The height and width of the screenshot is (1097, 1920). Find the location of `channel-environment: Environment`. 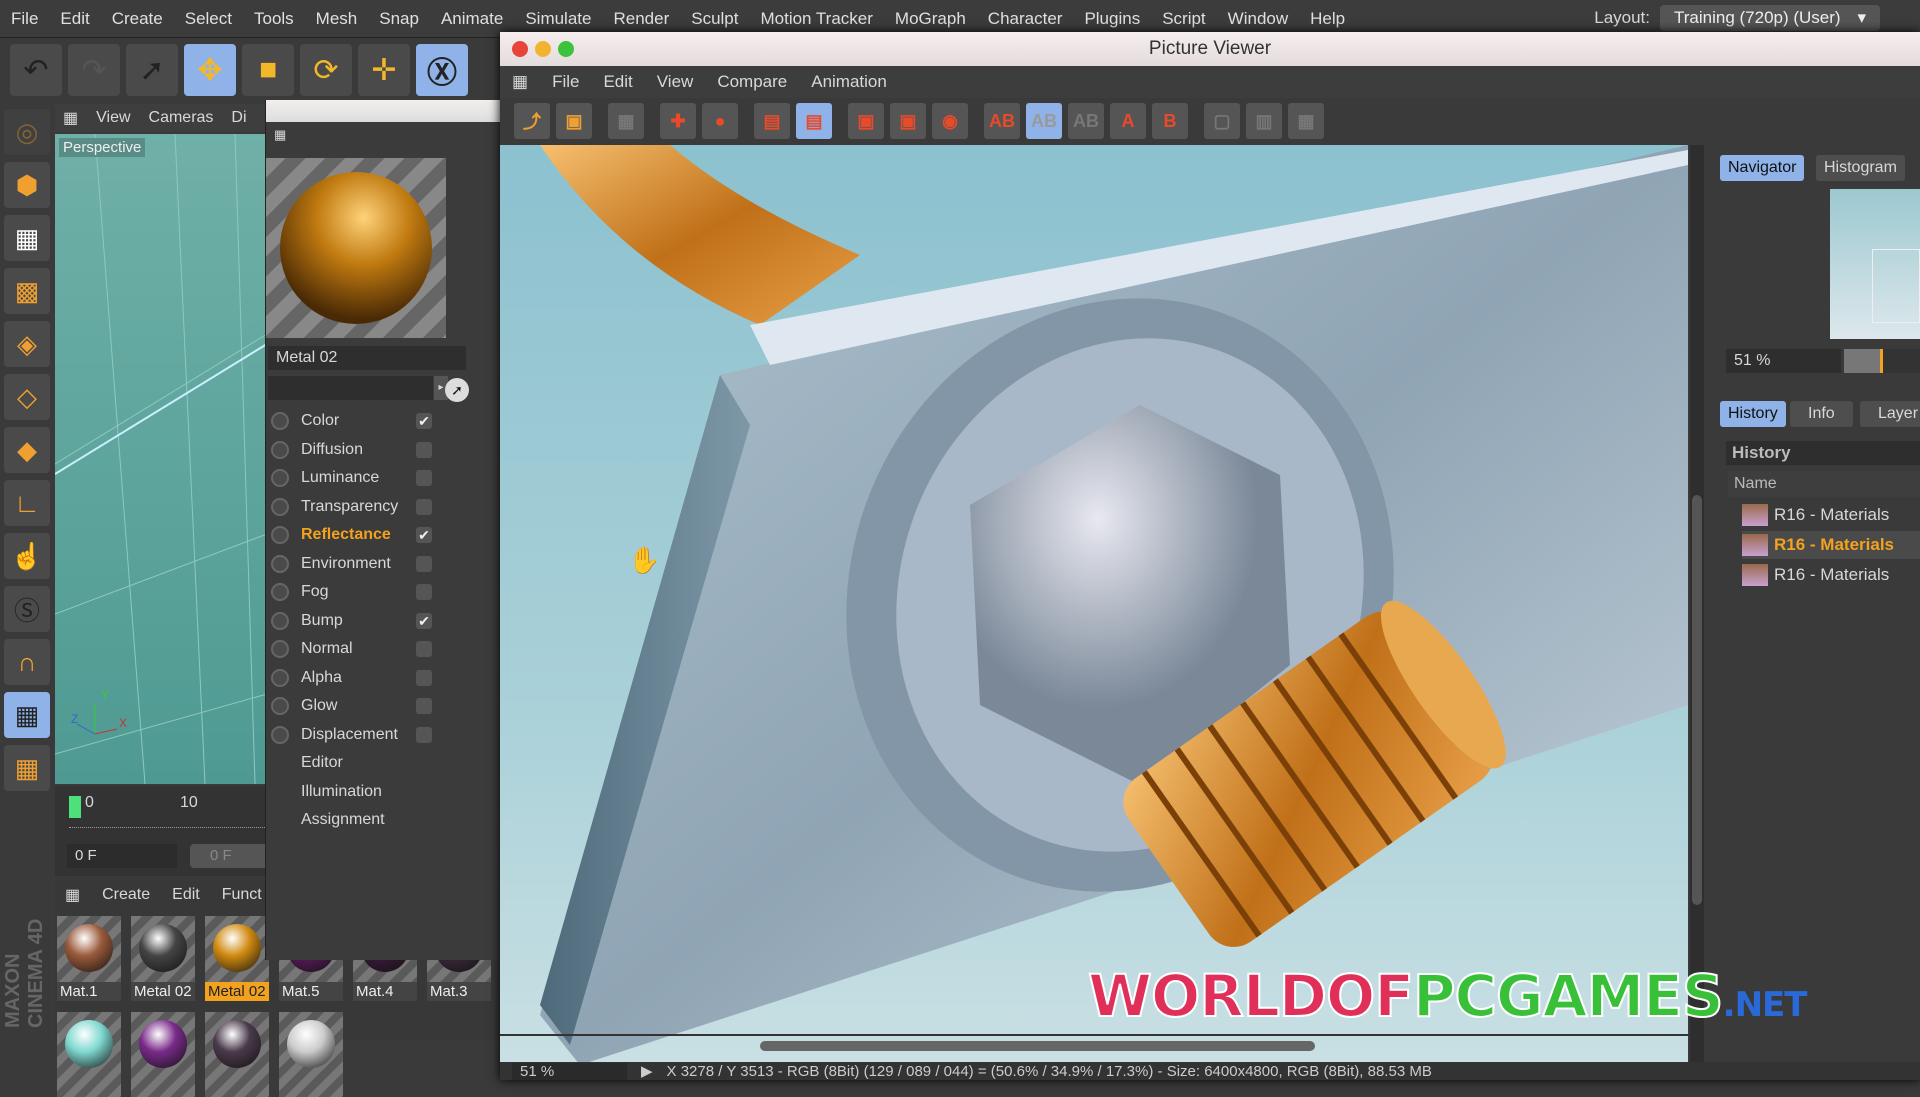

channel-environment: Environment is located at coordinates (383, 564).